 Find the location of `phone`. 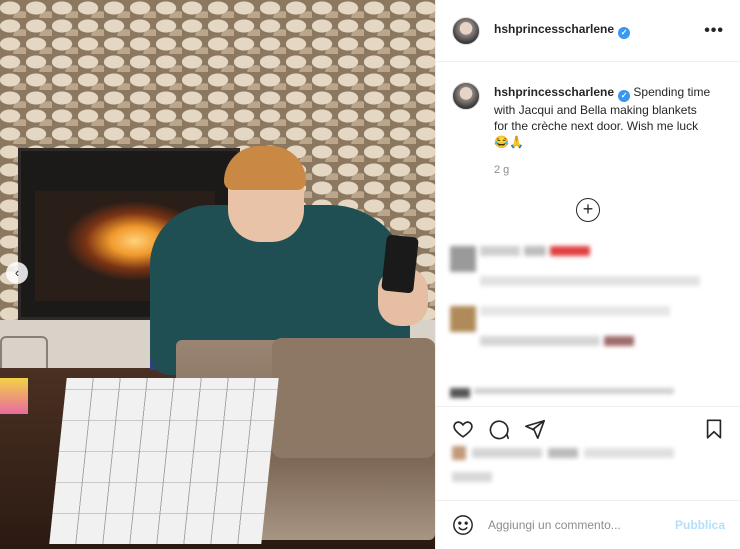

phone is located at coordinates (400, 264).